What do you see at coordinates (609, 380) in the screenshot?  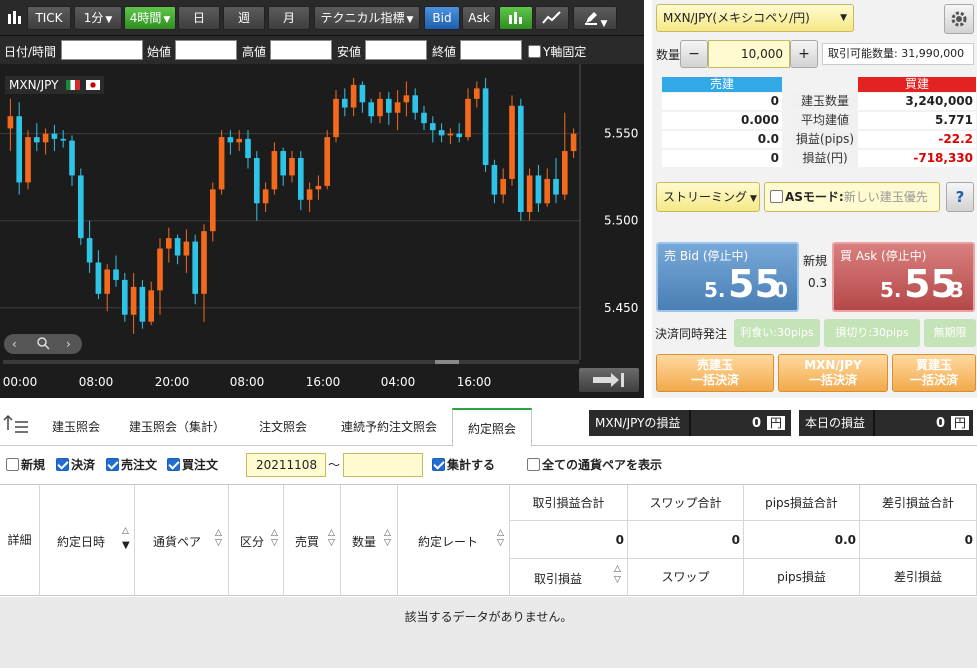 I see `scroll-to-latest-button` at bounding box center [609, 380].